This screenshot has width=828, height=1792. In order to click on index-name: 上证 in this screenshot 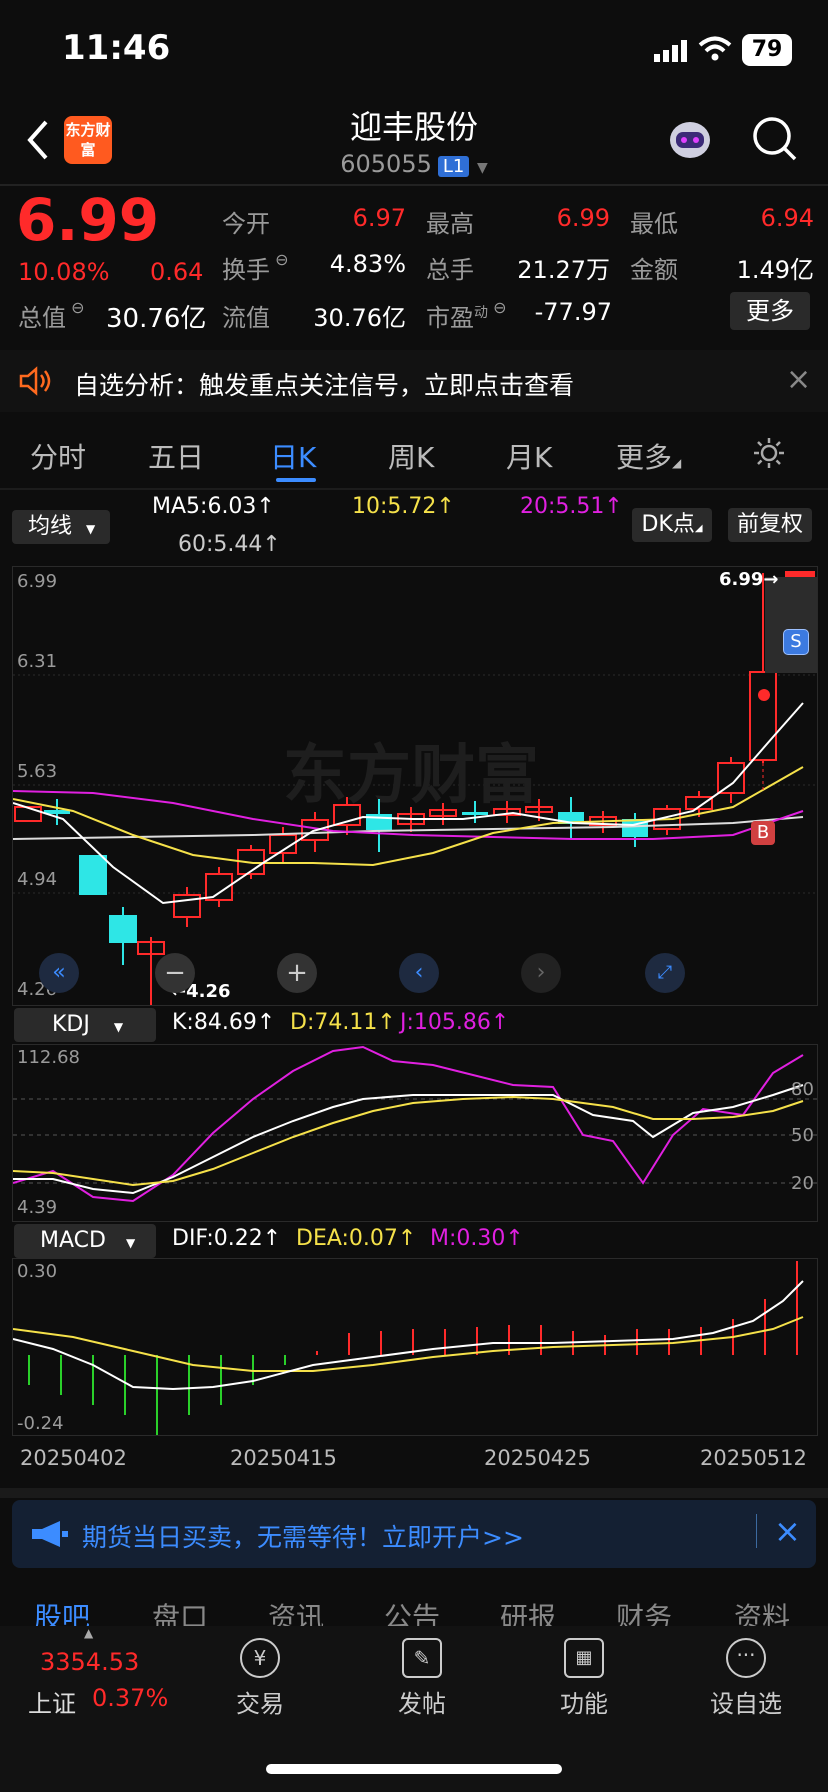, I will do `click(52, 1701)`.